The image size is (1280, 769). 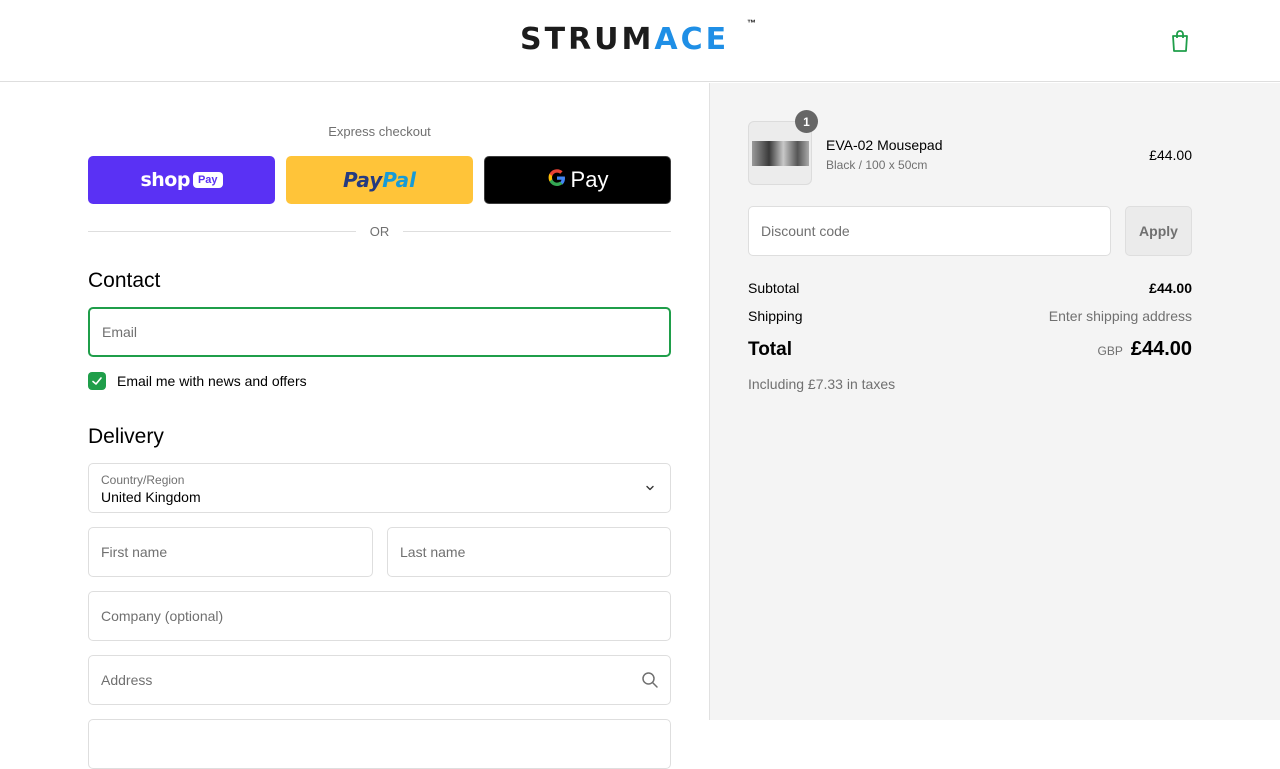 What do you see at coordinates (557, 180) in the screenshot?
I see `google-g-icon` at bounding box center [557, 180].